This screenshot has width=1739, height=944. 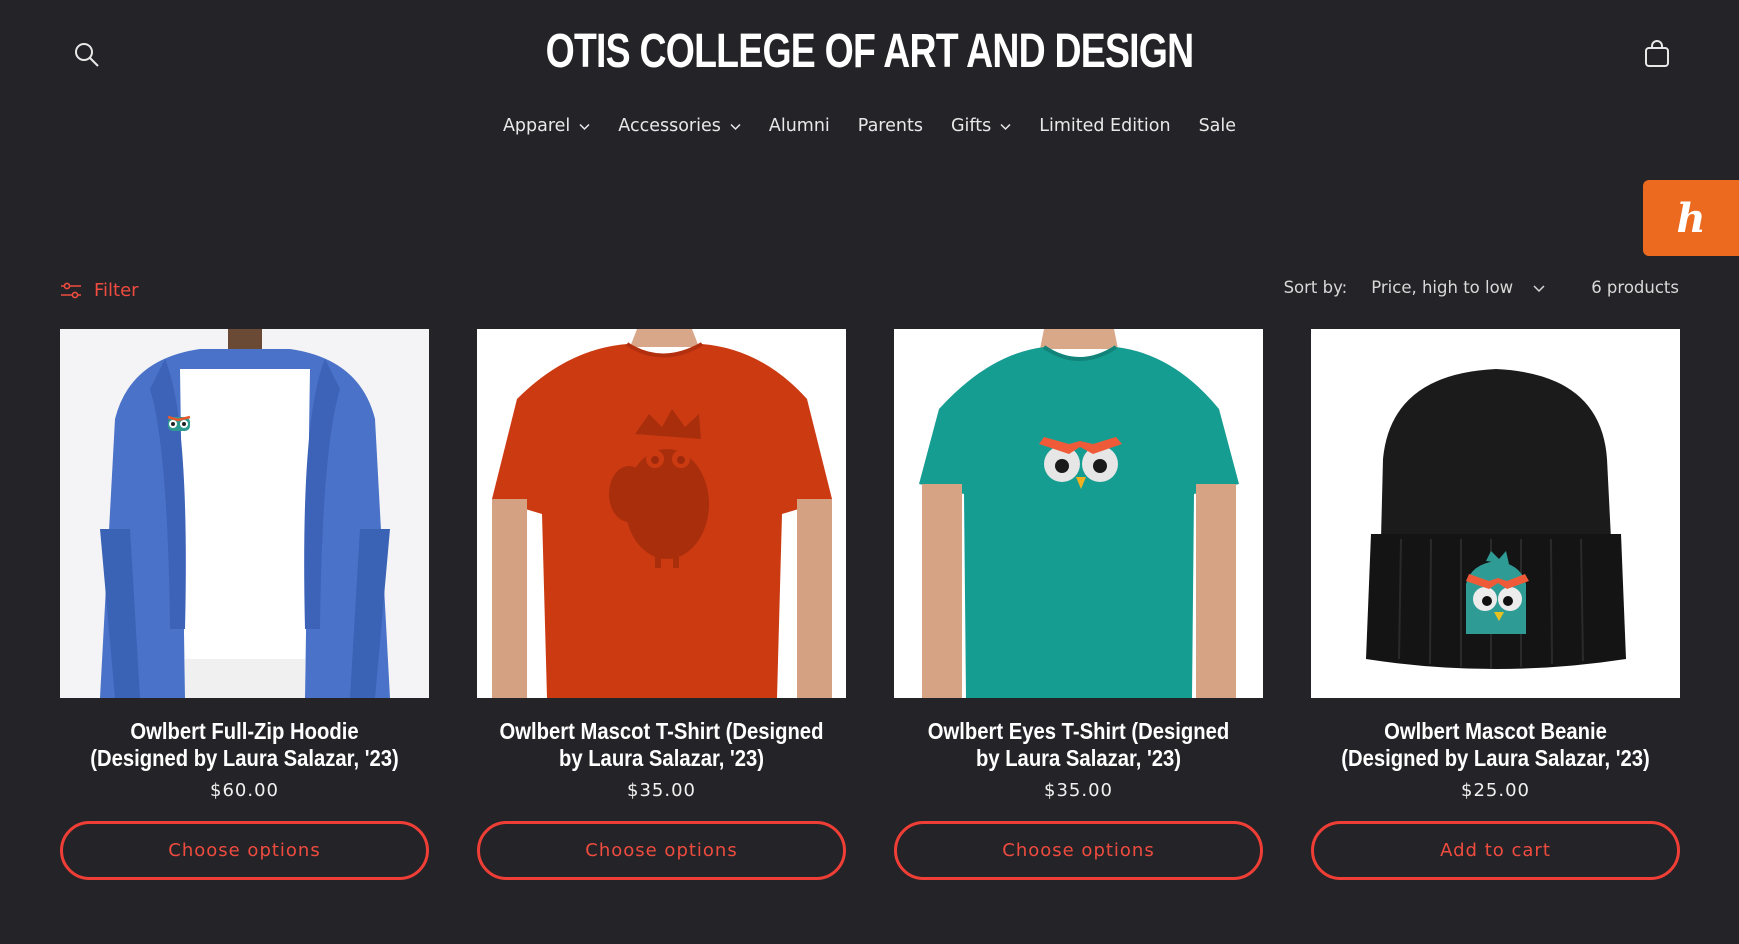 What do you see at coordinates (1495, 513) in the screenshot?
I see `product-image-beanie` at bounding box center [1495, 513].